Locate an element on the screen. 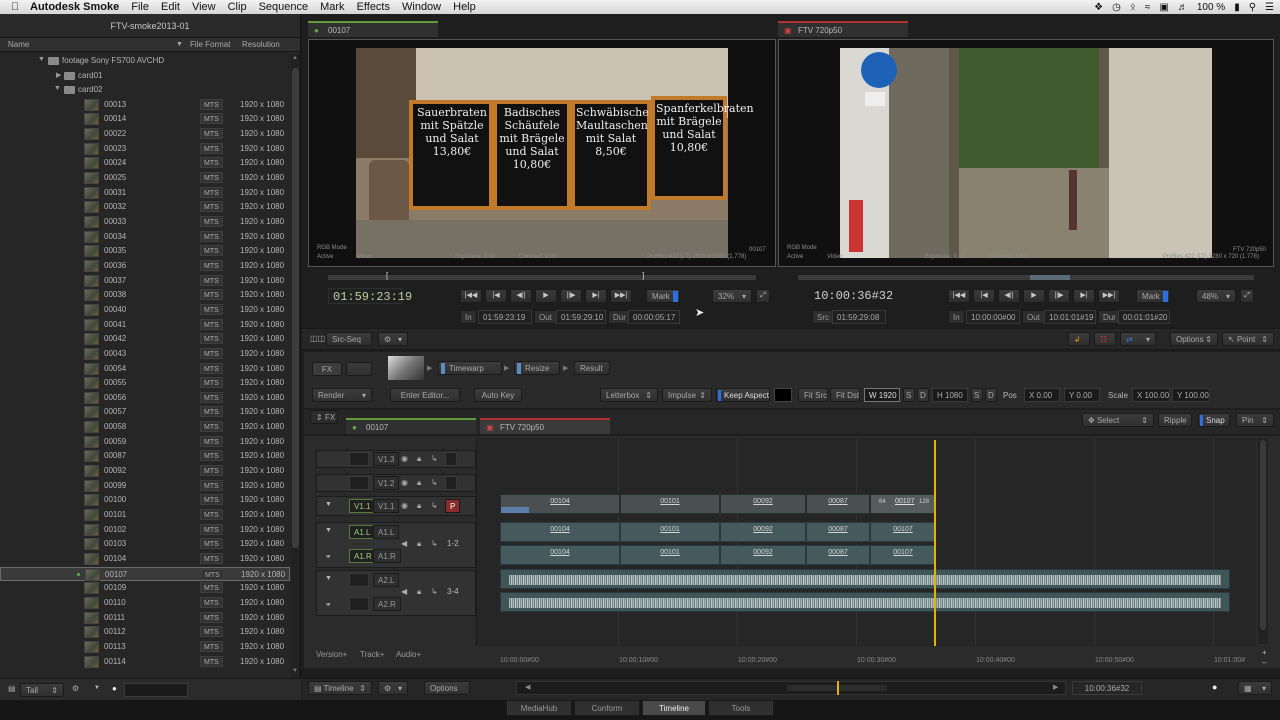 This screenshot has width=1280, height=720. scrollbar-thumb is located at coordinates (295, 308).